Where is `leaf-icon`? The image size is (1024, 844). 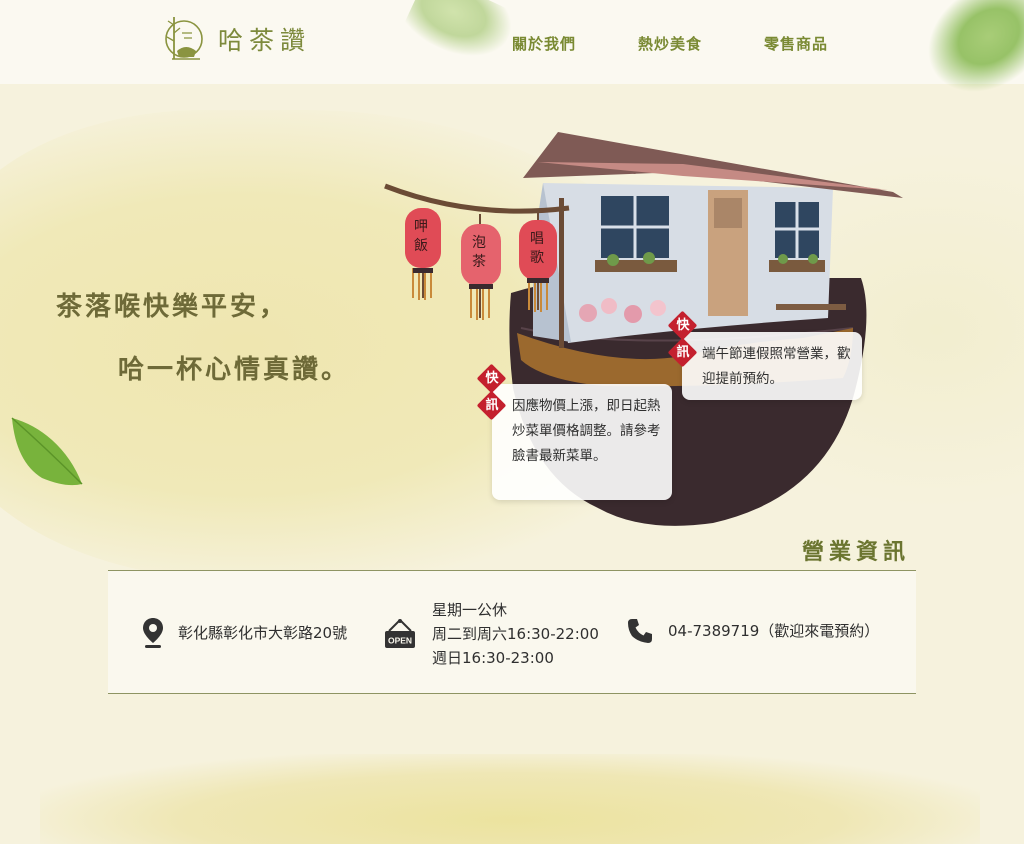 leaf-icon is located at coordinates (47, 451).